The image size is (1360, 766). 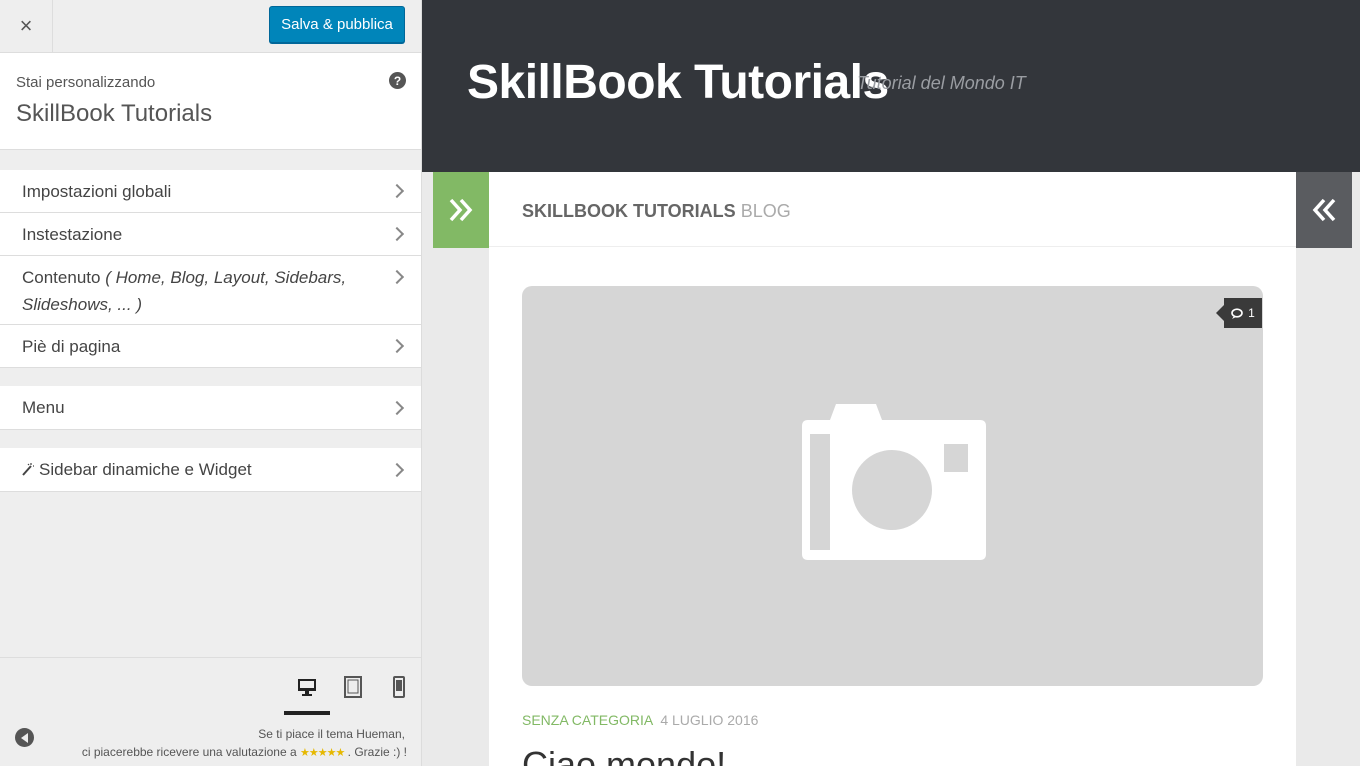 I want to click on panel-label: Piè di pagina, so click(x=71, y=346).